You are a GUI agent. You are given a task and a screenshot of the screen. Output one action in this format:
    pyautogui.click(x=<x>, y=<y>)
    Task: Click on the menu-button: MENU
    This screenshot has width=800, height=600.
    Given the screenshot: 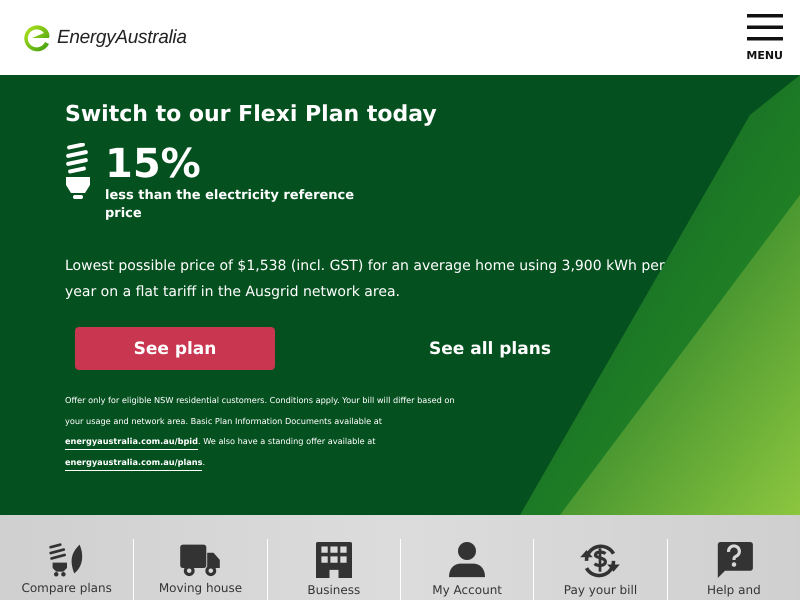 What is the action you would take?
    pyautogui.click(x=764, y=38)
    